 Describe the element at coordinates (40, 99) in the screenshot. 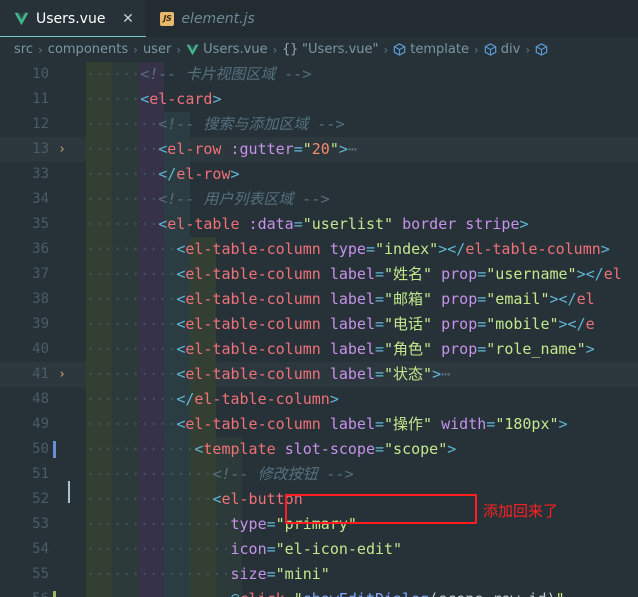

I see `line-number: 11` at that location.